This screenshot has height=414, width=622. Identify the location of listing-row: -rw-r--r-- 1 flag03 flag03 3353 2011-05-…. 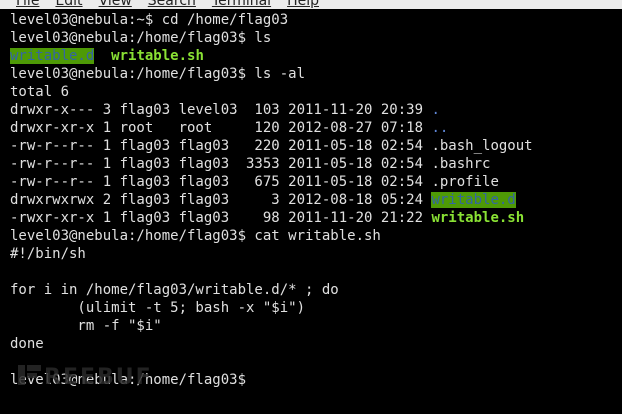
(250, 164).